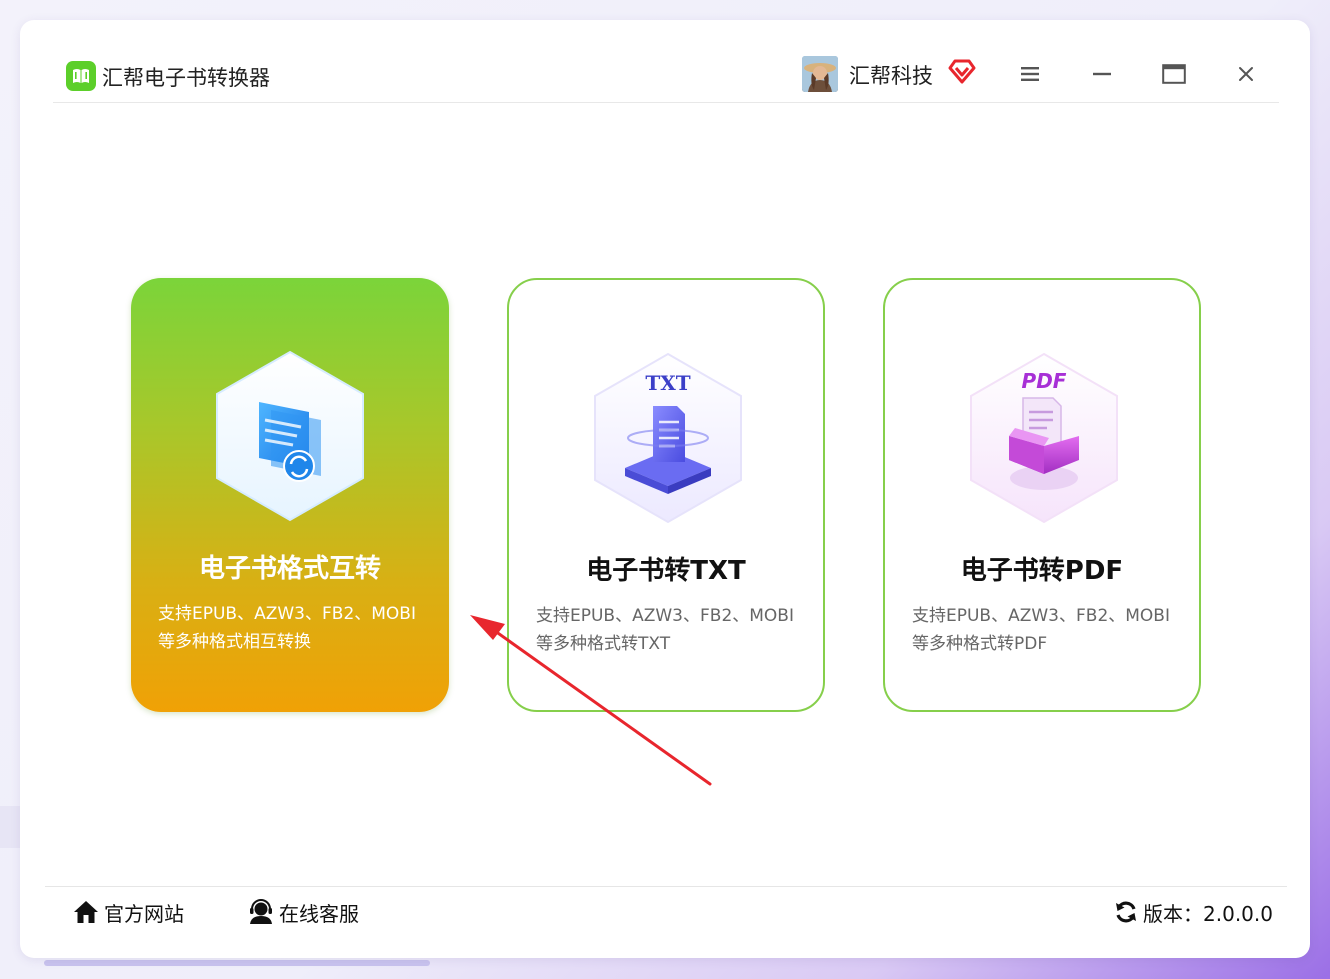 The image size is (1330, 979). Describe the element at coordinates (1246, 74) in the screenshot. I see `close-icon` at that location.